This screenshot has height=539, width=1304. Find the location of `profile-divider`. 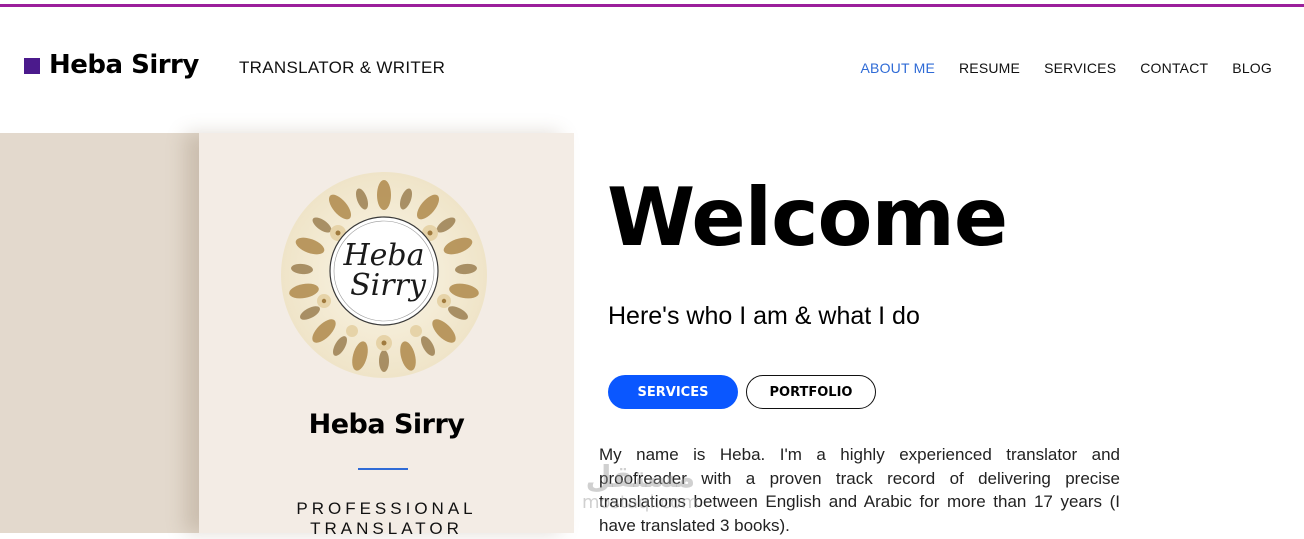

profile-divider is located at coordinates (383, 469).